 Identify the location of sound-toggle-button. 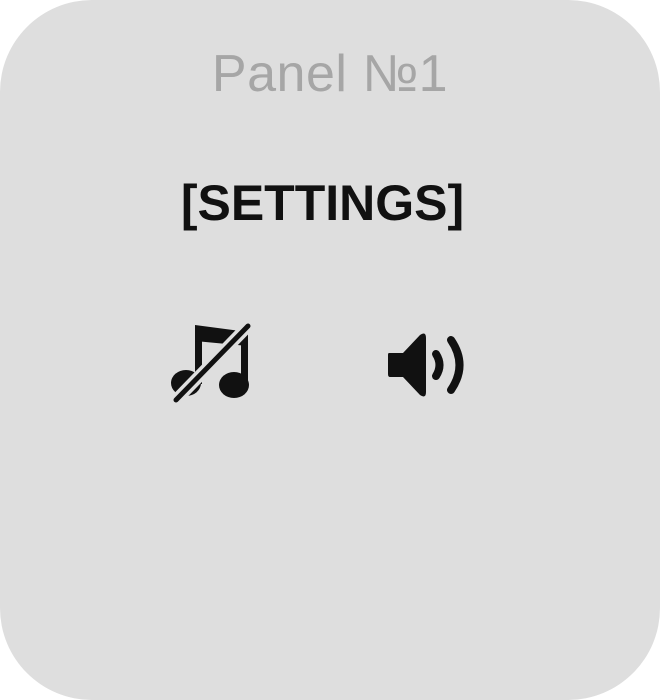
(429, 365).